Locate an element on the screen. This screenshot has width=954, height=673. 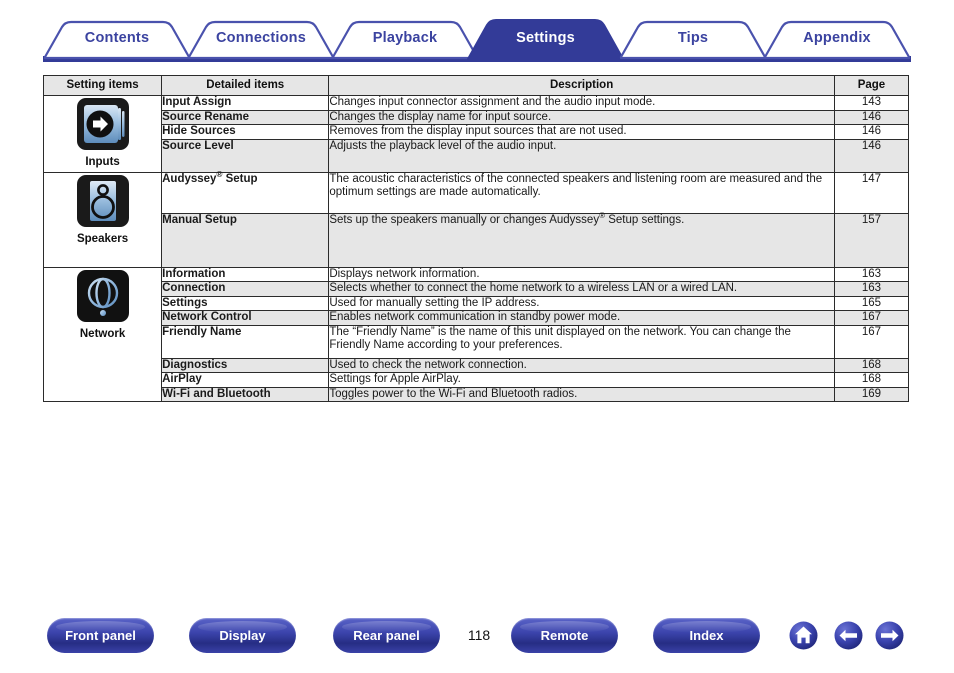
desc-information: Displays network information. is located at coordinates (581, 274).